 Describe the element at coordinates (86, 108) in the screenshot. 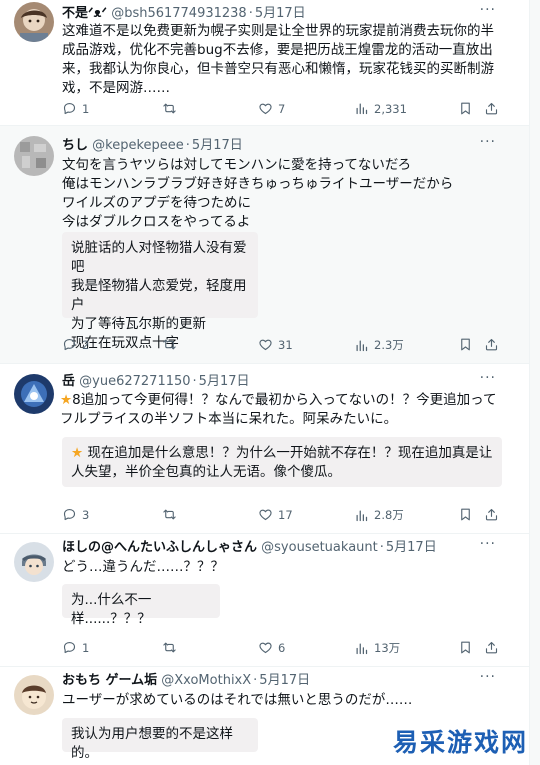

I see `reply-count: 1` at that location.